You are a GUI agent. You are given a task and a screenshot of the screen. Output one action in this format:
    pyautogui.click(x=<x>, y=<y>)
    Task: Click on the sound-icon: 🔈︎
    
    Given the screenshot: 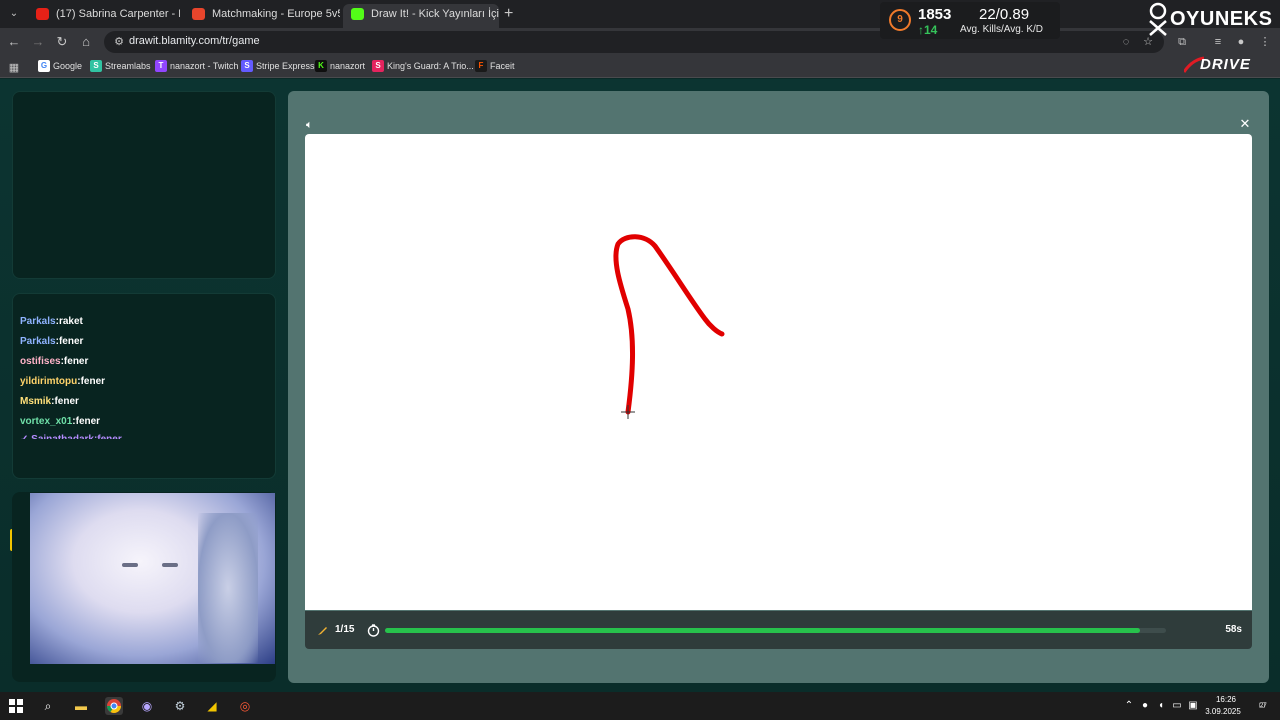 What is the action you would take?
    pyautogui.click(x=312, y=125)
    